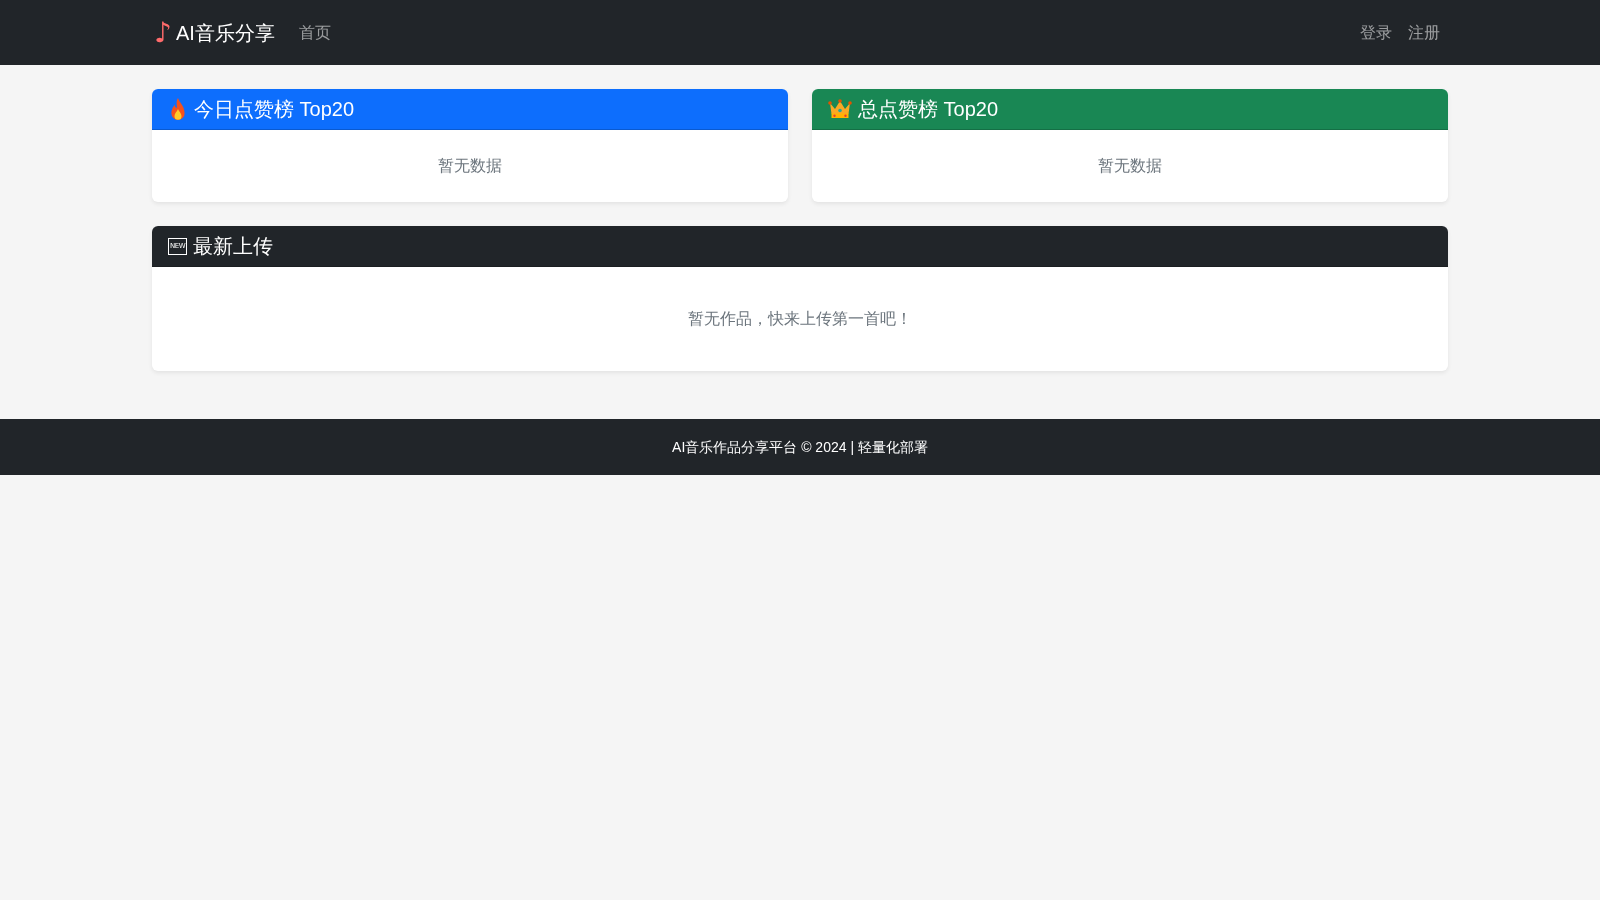 The height and width of the screenshot is (900, 1600). Describe the element at coordinates (928, 109) in the screenshot. I see `card-title: 总点赞榜 Top20` at that location.